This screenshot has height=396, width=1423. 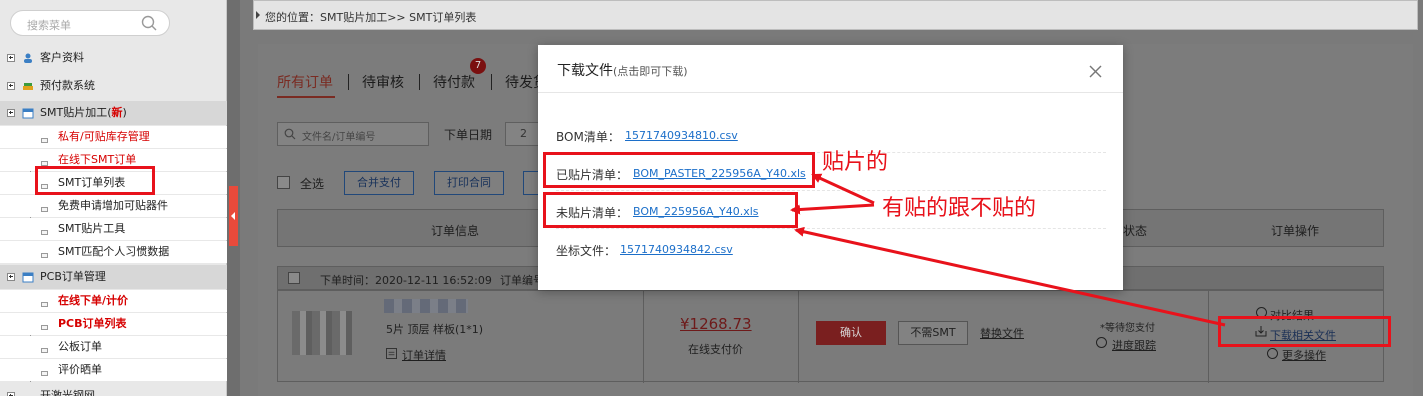 I want to click on annotation-arrows, so click(x=1008, y=250).